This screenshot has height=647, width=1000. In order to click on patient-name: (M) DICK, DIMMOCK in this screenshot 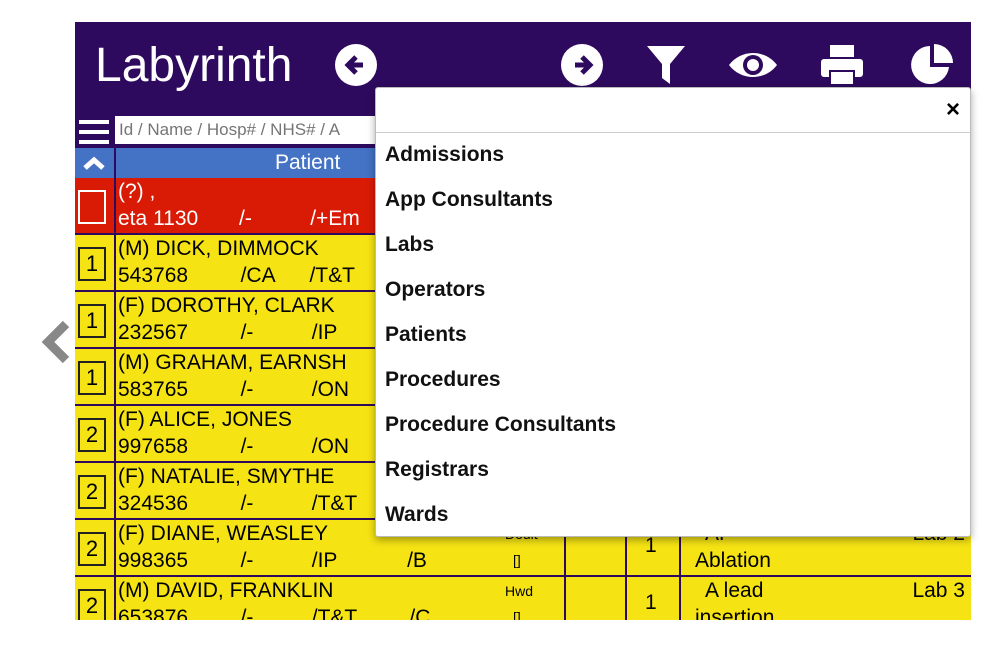, I will do `click(218, 248)`.